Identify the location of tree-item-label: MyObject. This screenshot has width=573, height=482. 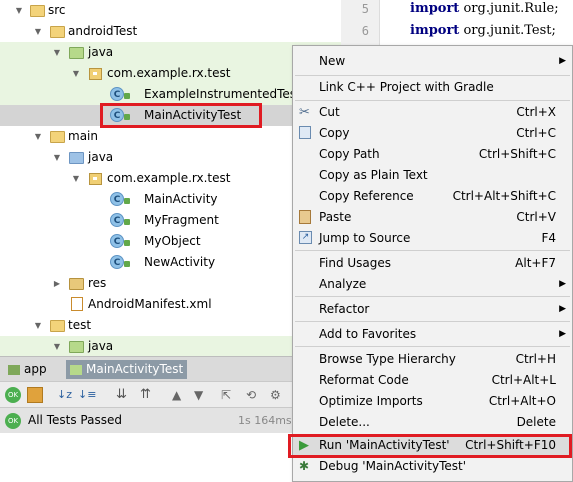
(172, 241).